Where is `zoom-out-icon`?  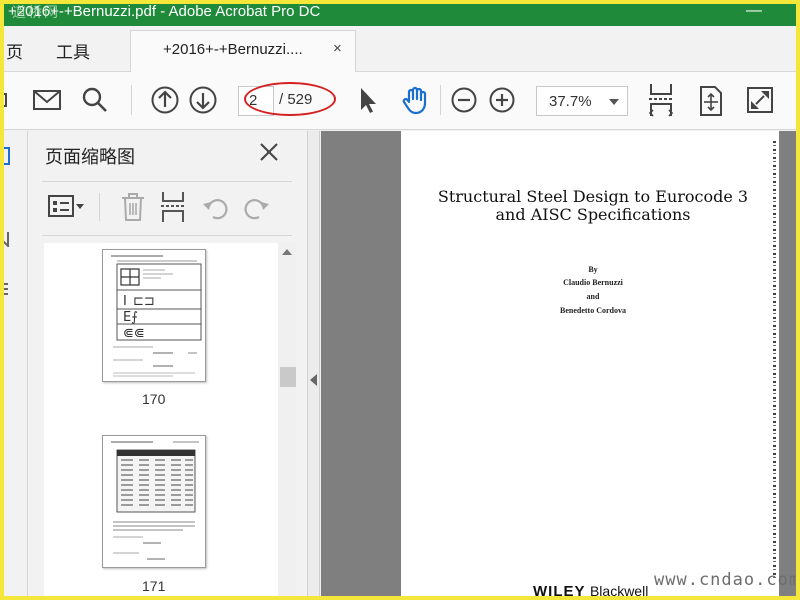 zoom-out-icon is located at coordinates (464, 100).